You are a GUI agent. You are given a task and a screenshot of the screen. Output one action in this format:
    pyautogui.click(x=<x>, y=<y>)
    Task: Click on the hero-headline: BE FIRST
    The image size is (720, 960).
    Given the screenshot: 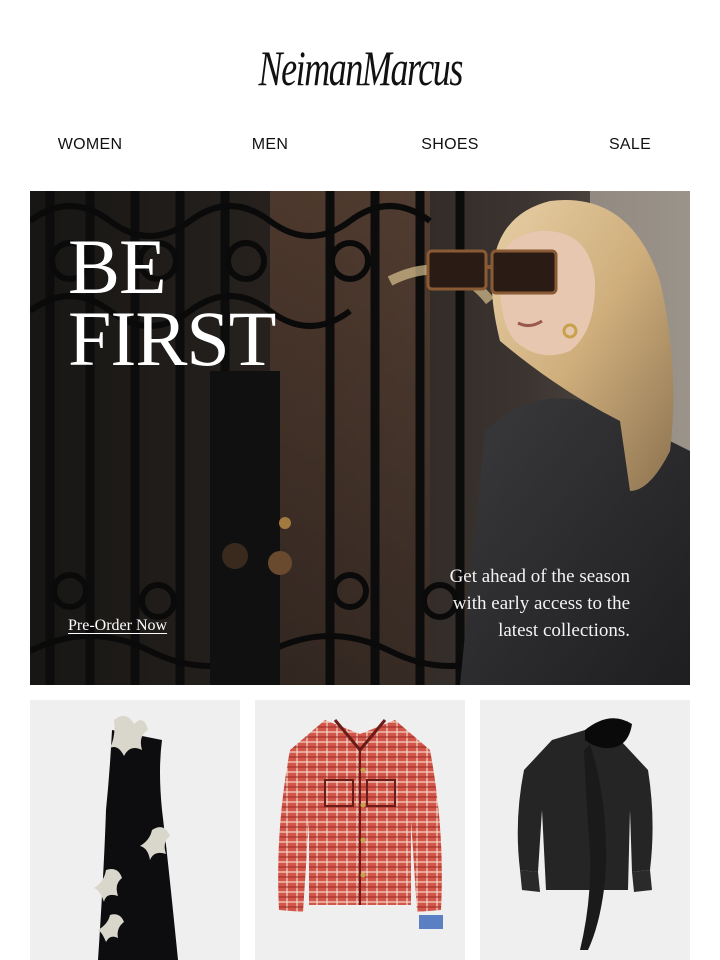 What is the action you would take?
    pyautogui.click(x=172, y=302)
    